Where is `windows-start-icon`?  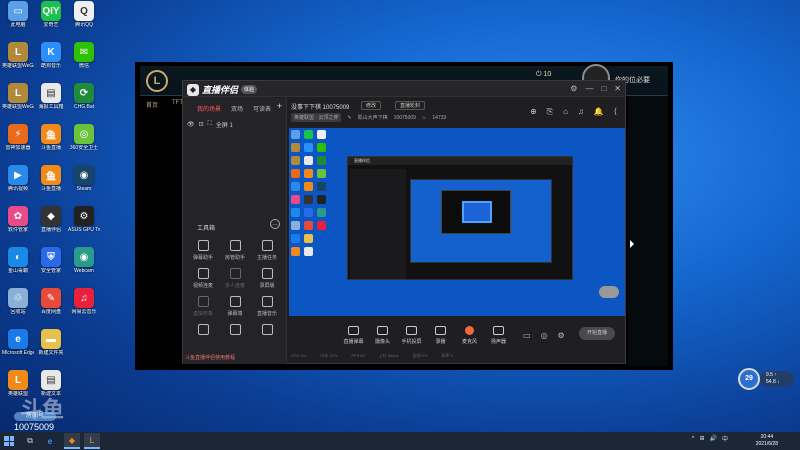
windows-start-icon is located at coordinates (9, 441).